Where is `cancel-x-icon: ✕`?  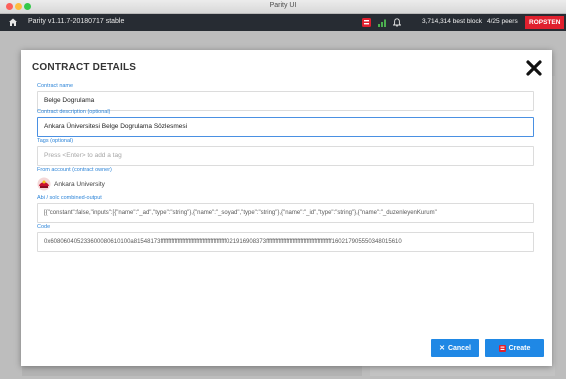 cancel-x-icon: ✕ is located at coordinates (442, 348).